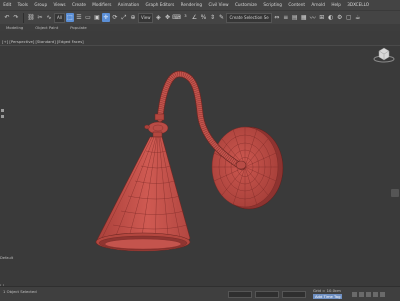  I want to click on menu-civil-view: Civil View, so click(218, 5).